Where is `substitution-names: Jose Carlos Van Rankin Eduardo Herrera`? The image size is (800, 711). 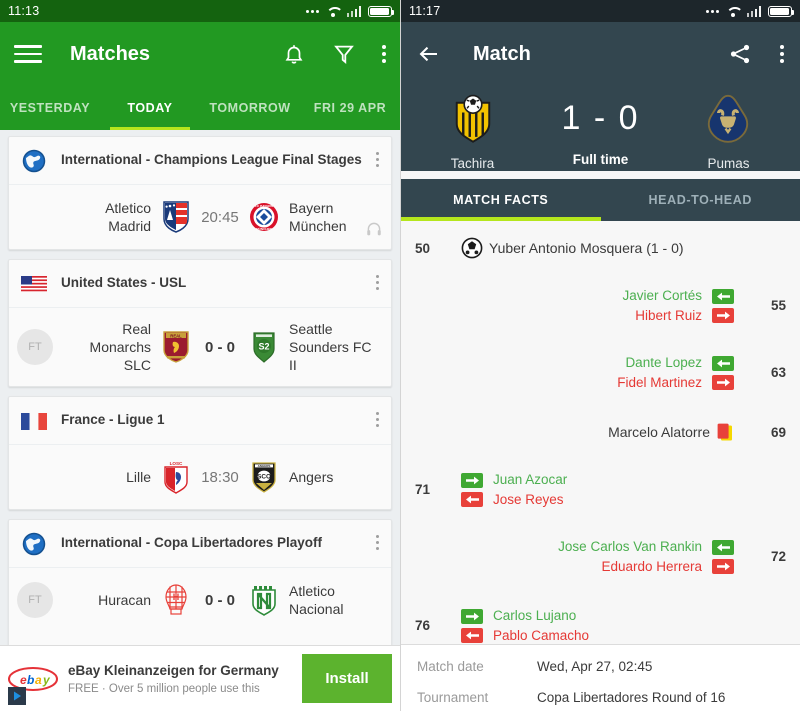
substitution-names: Jose Carlos Van Rankin Eduardo Herrera is located at coordinates (630, 556).